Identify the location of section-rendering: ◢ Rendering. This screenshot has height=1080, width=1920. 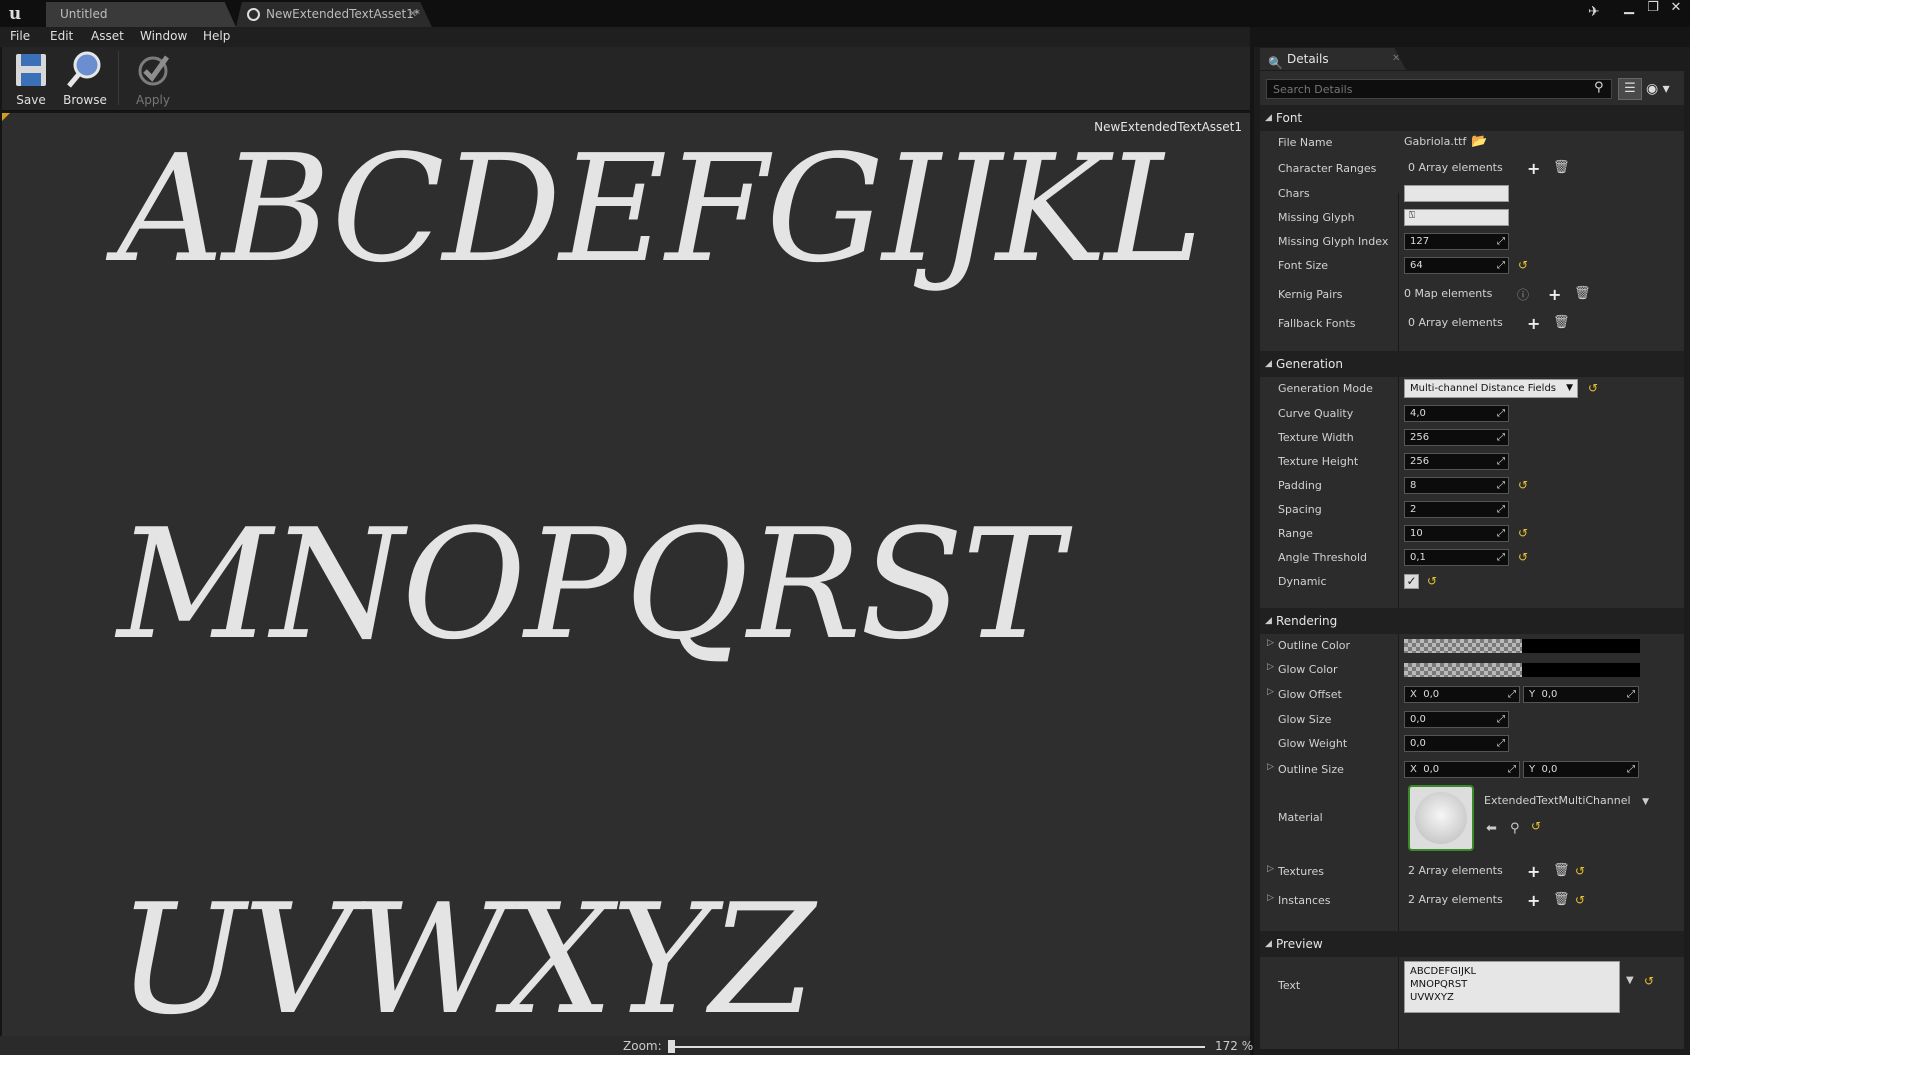
(1472, 621).